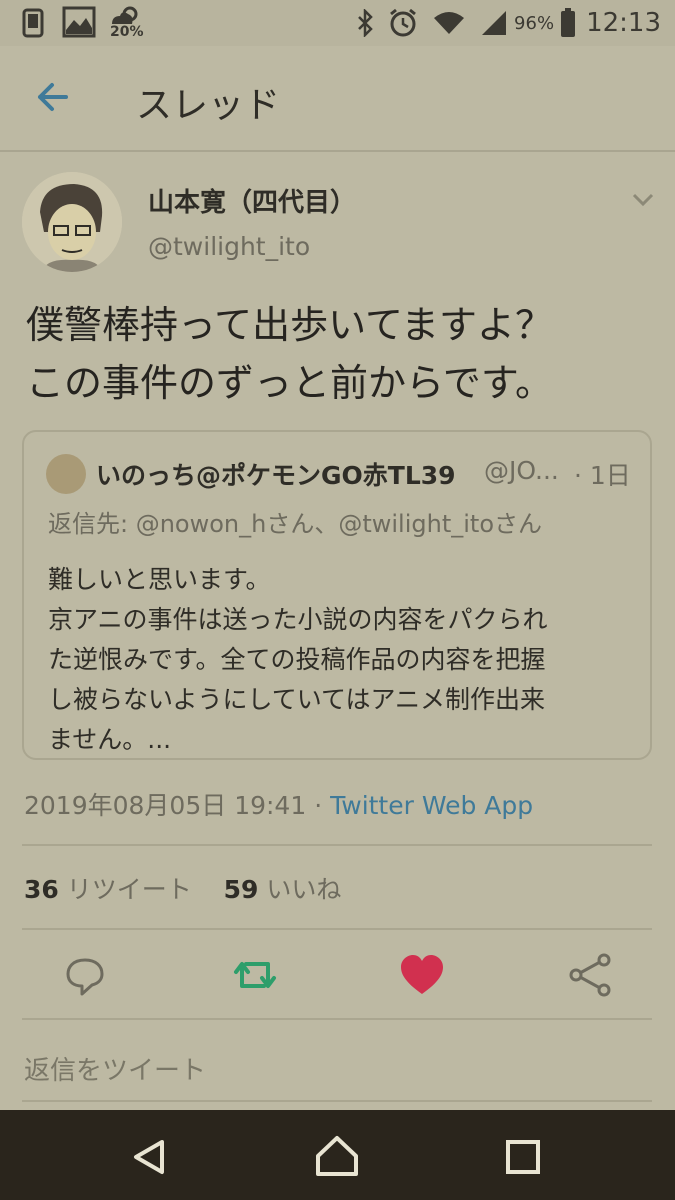 This screenshot has width=675, height=1200. I want to click on avatar-illustration, so click(72, 222).